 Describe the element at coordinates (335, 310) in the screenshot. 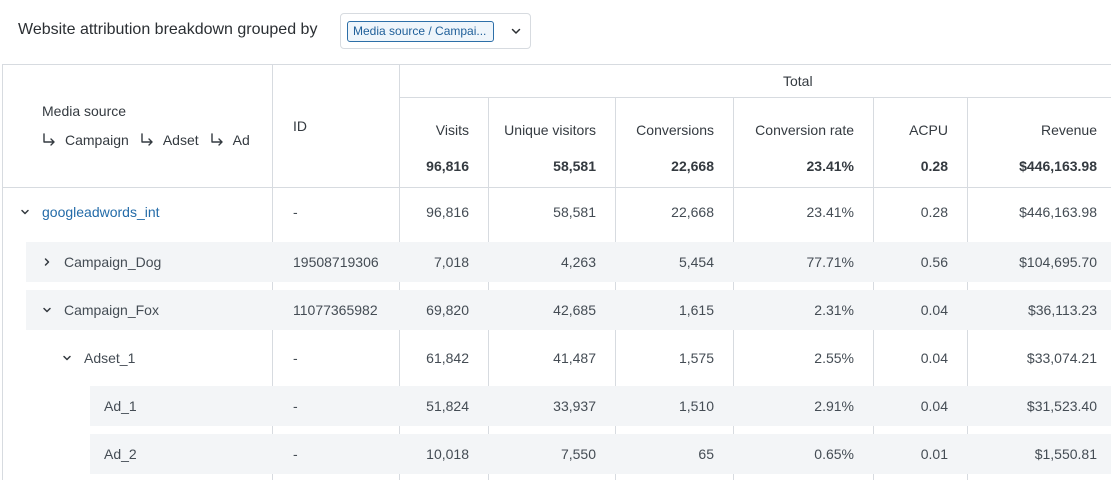

I see `row-id: 11077365982` at that location.